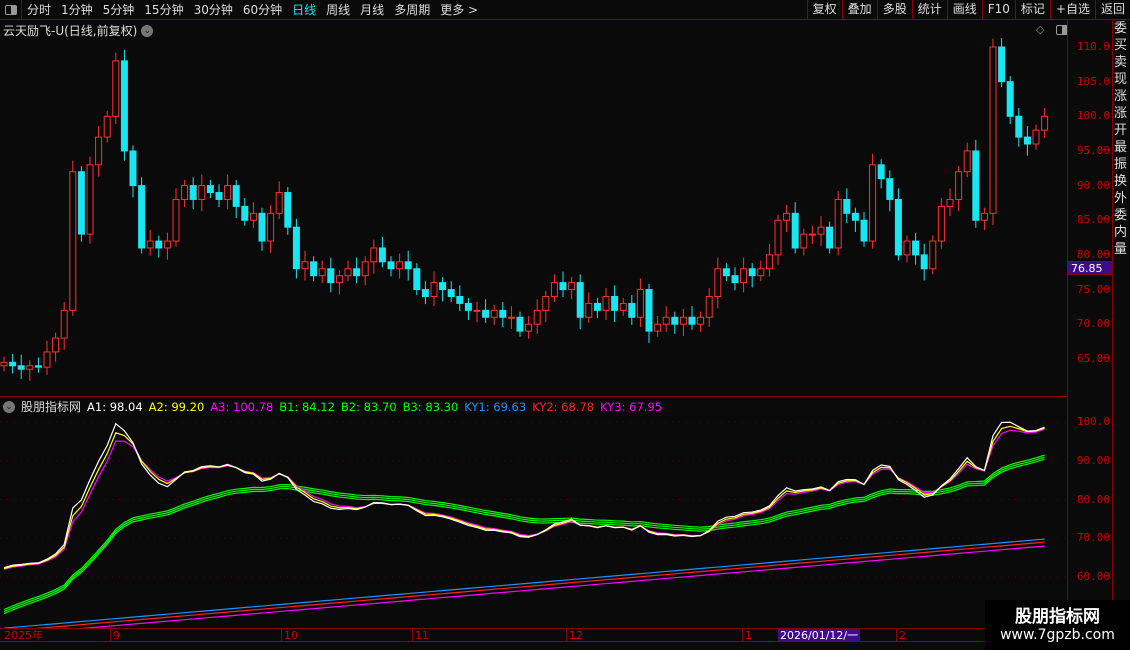 This screenshot has width=1130, height=650. I want to click on tool-button-4: 画线, so click(964, 10).